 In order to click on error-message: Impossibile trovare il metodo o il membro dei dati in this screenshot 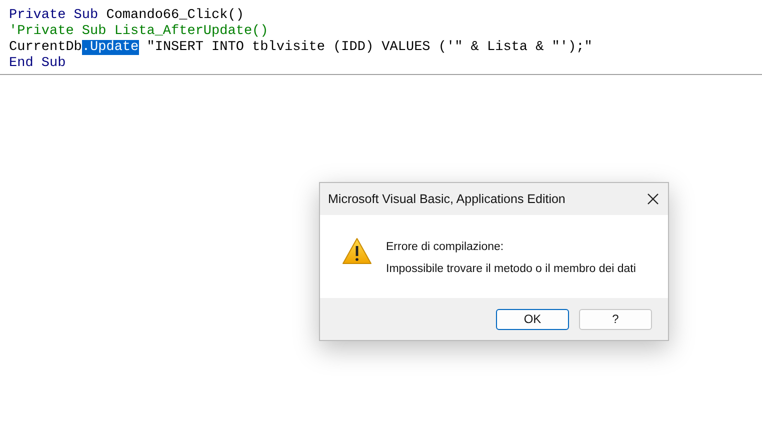, I will do `click(511, 269)`.